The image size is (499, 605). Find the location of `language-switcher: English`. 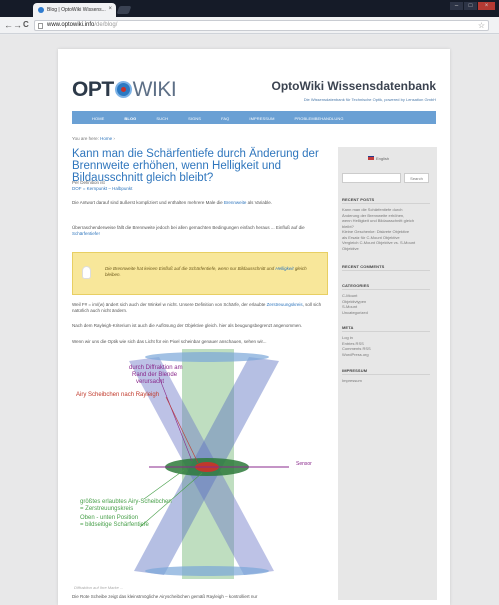

language-switcher: English is located at coordinates (378, 158).